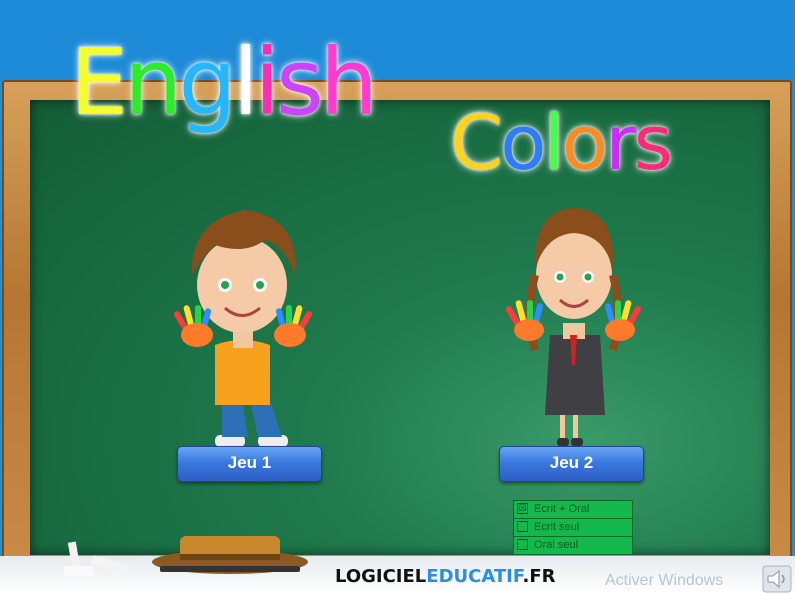  I want to click on logo-part: EDUCATIF, so click(474, 576).